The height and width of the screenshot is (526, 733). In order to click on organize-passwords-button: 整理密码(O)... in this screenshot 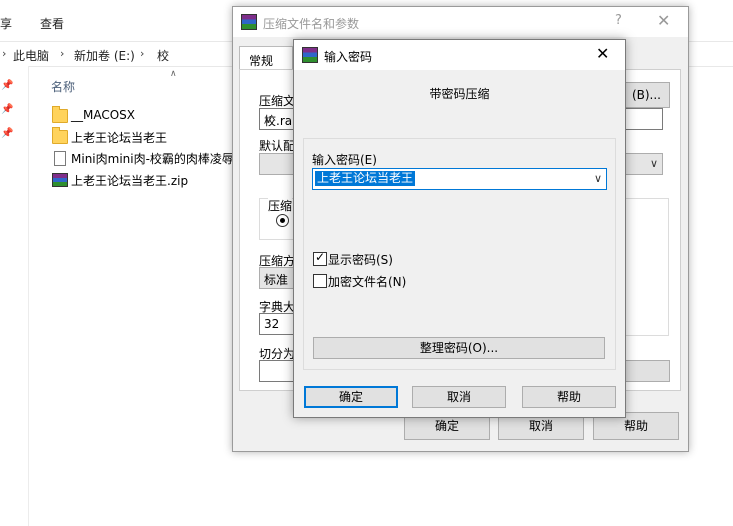, I will do `click(459, 348)`.